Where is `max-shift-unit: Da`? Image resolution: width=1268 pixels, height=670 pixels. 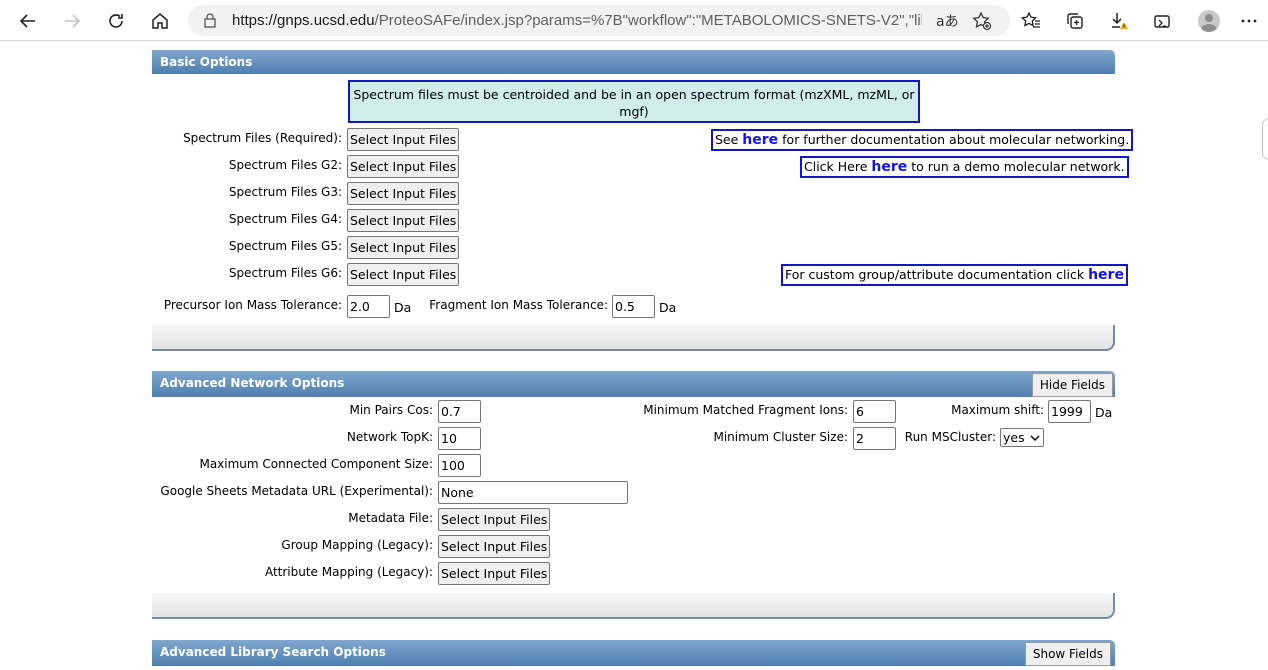 max-shift-unit: Da is located at coordinates (1104, 412).